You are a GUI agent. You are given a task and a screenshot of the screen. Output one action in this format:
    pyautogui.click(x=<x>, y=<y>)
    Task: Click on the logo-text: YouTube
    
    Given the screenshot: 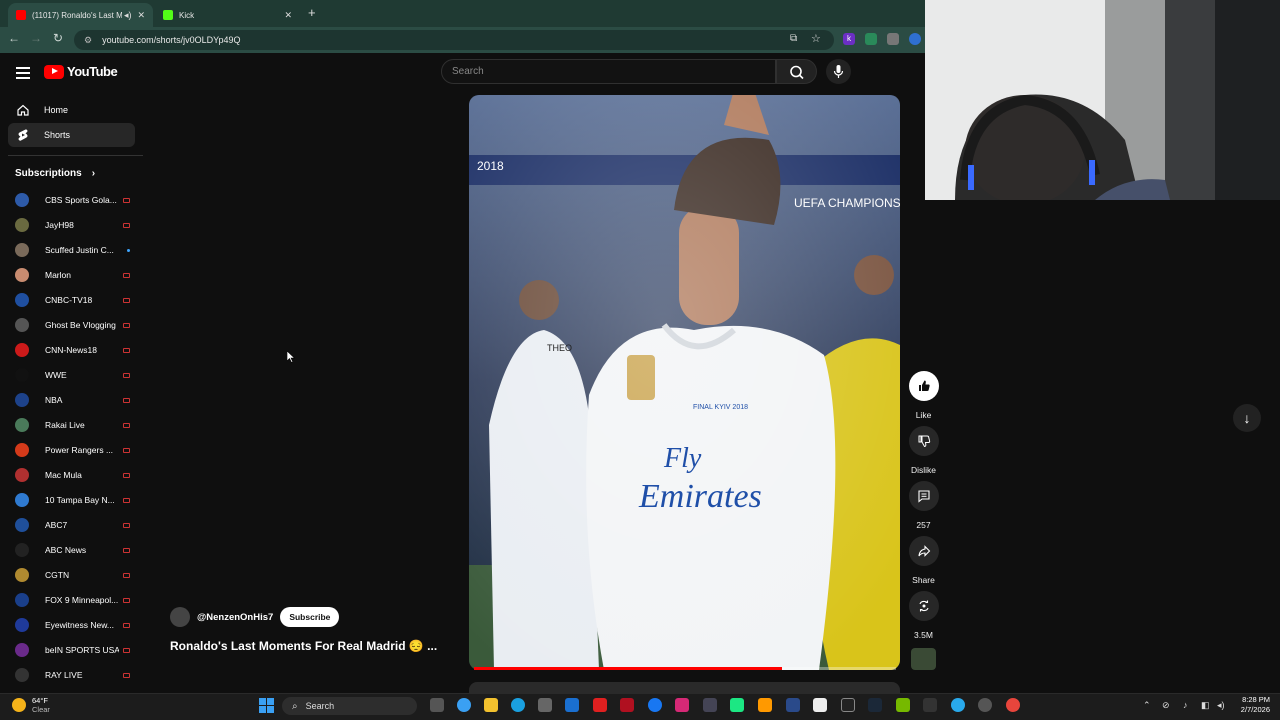 What is the action you would take?
    pyautogui.click(x=92, y=71)
    